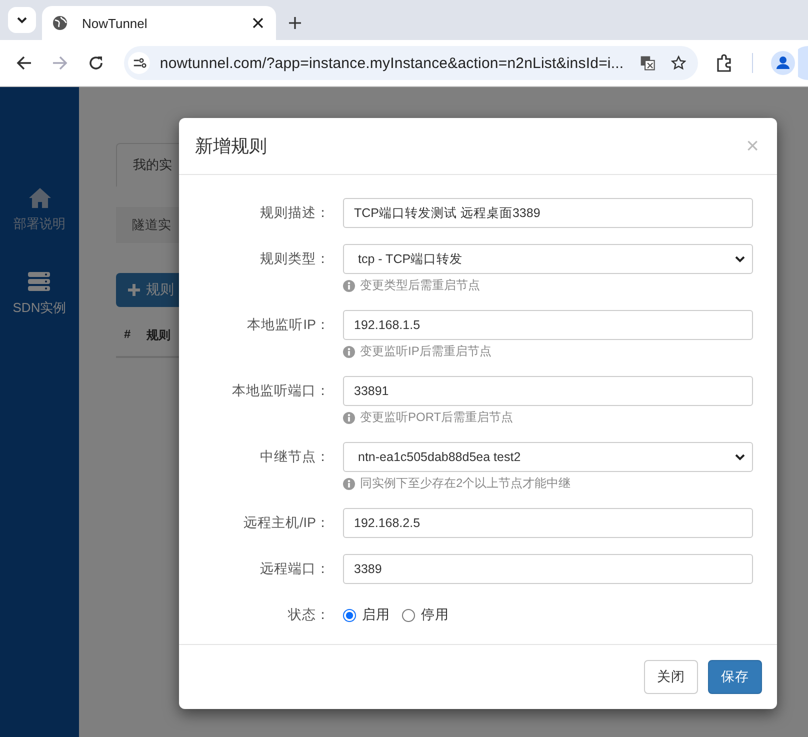  What do you see at coordinates (280, 391) in the screenshot?
I see `field-label: 本地监听端口：` at bounding box center [280, 391].